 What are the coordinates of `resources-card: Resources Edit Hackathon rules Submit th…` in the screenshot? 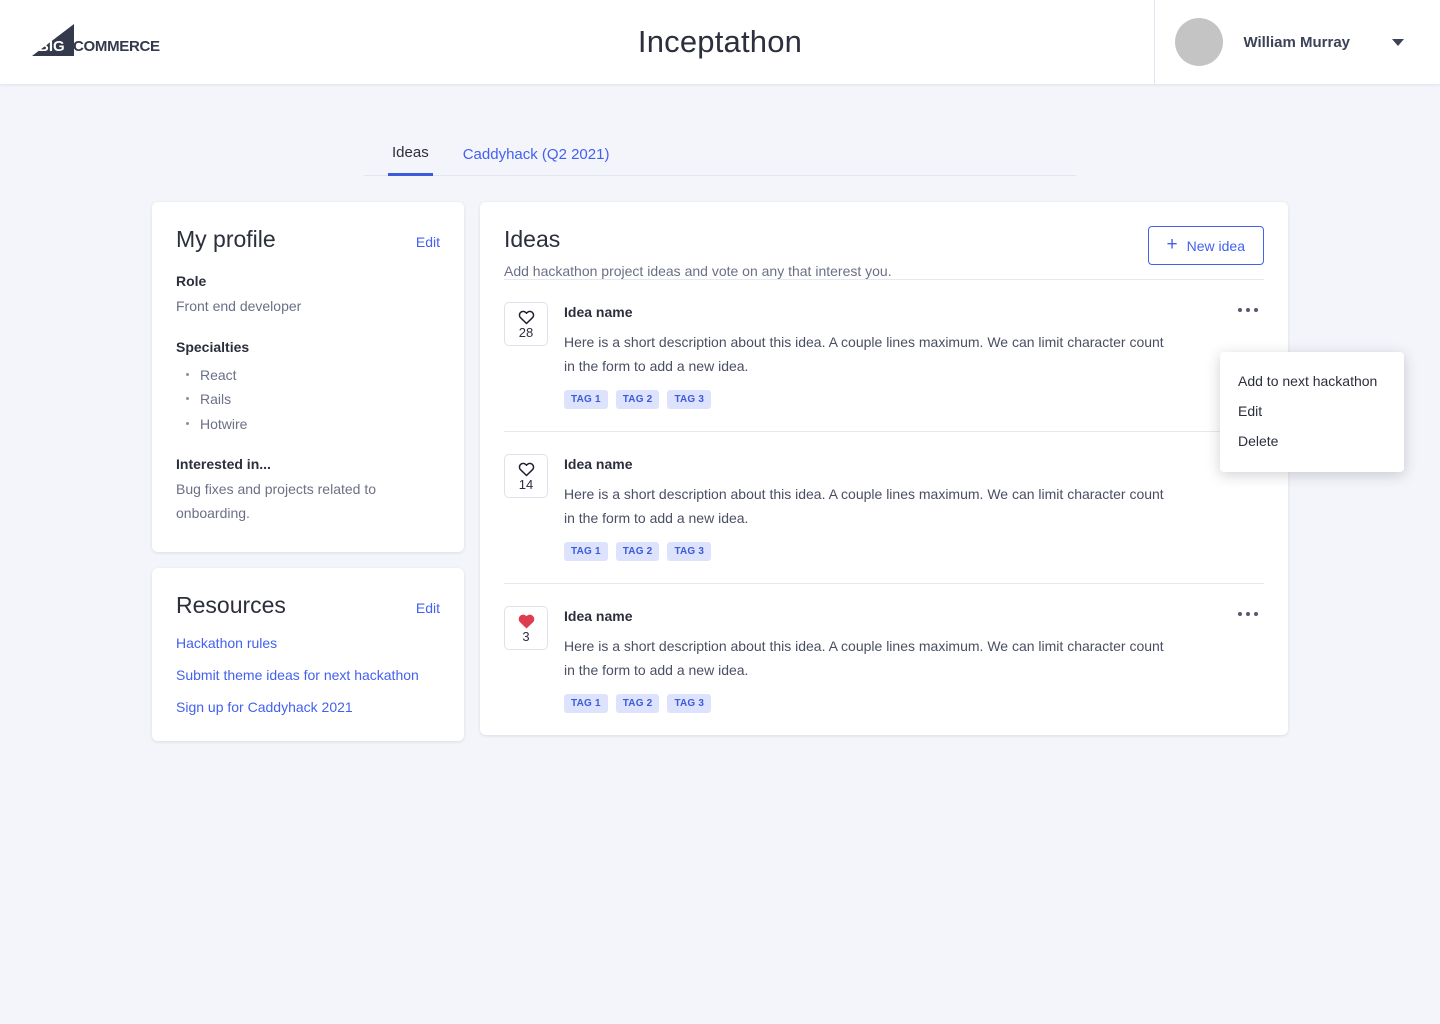 It's located at (308, 654).